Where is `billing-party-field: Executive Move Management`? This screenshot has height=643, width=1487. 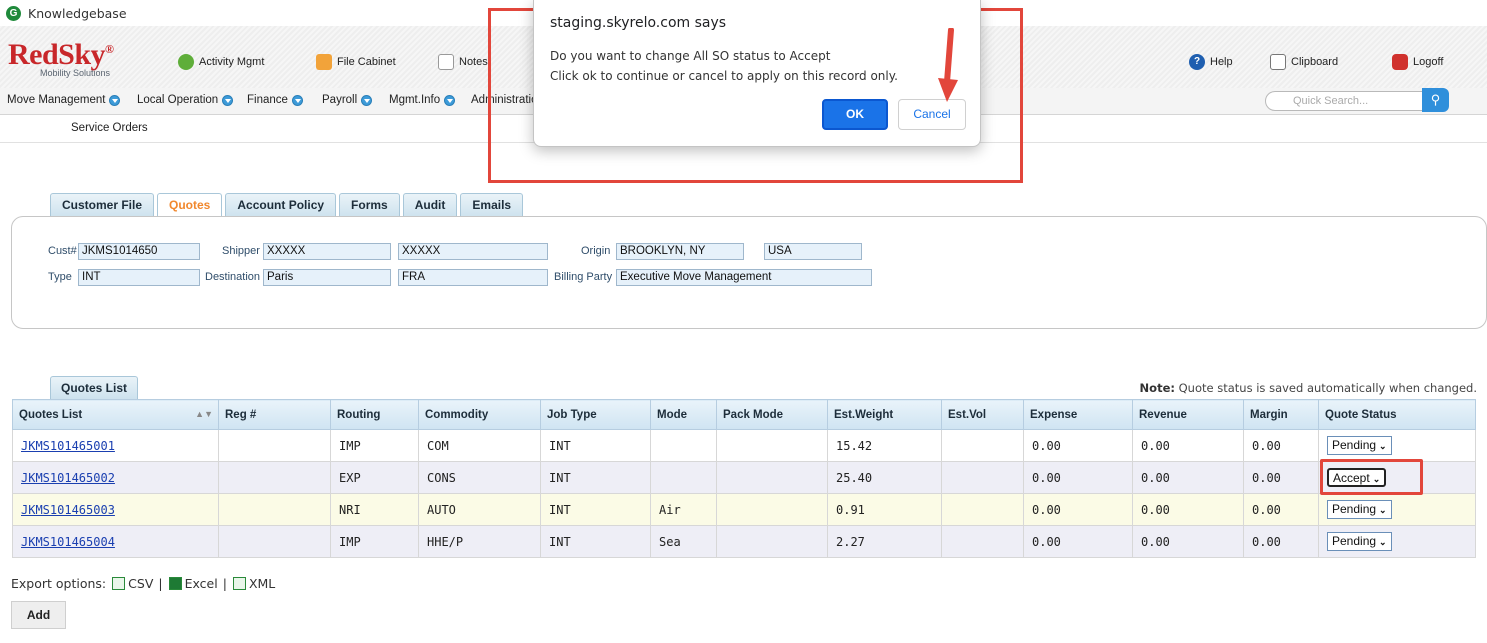 billing-party-field: Executive Move Management is located at coordinates (744, 277).